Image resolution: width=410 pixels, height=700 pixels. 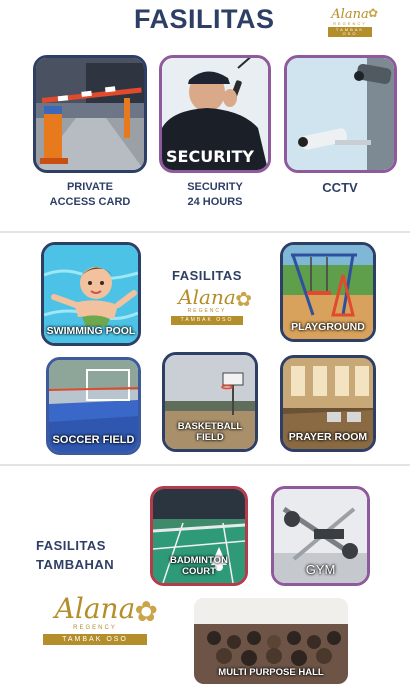 What do you see at coordinates (93, 440) in the screenshot?
I see `soccer-field-label: SOCCER FIELD` at bounding box center [93, 440].